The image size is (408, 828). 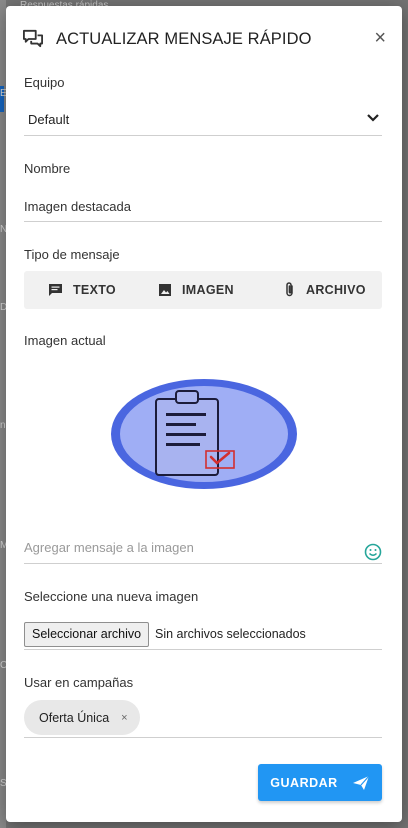 I want to click on campaign-chip: Oferta Única ×, so click(x=82, y=717).